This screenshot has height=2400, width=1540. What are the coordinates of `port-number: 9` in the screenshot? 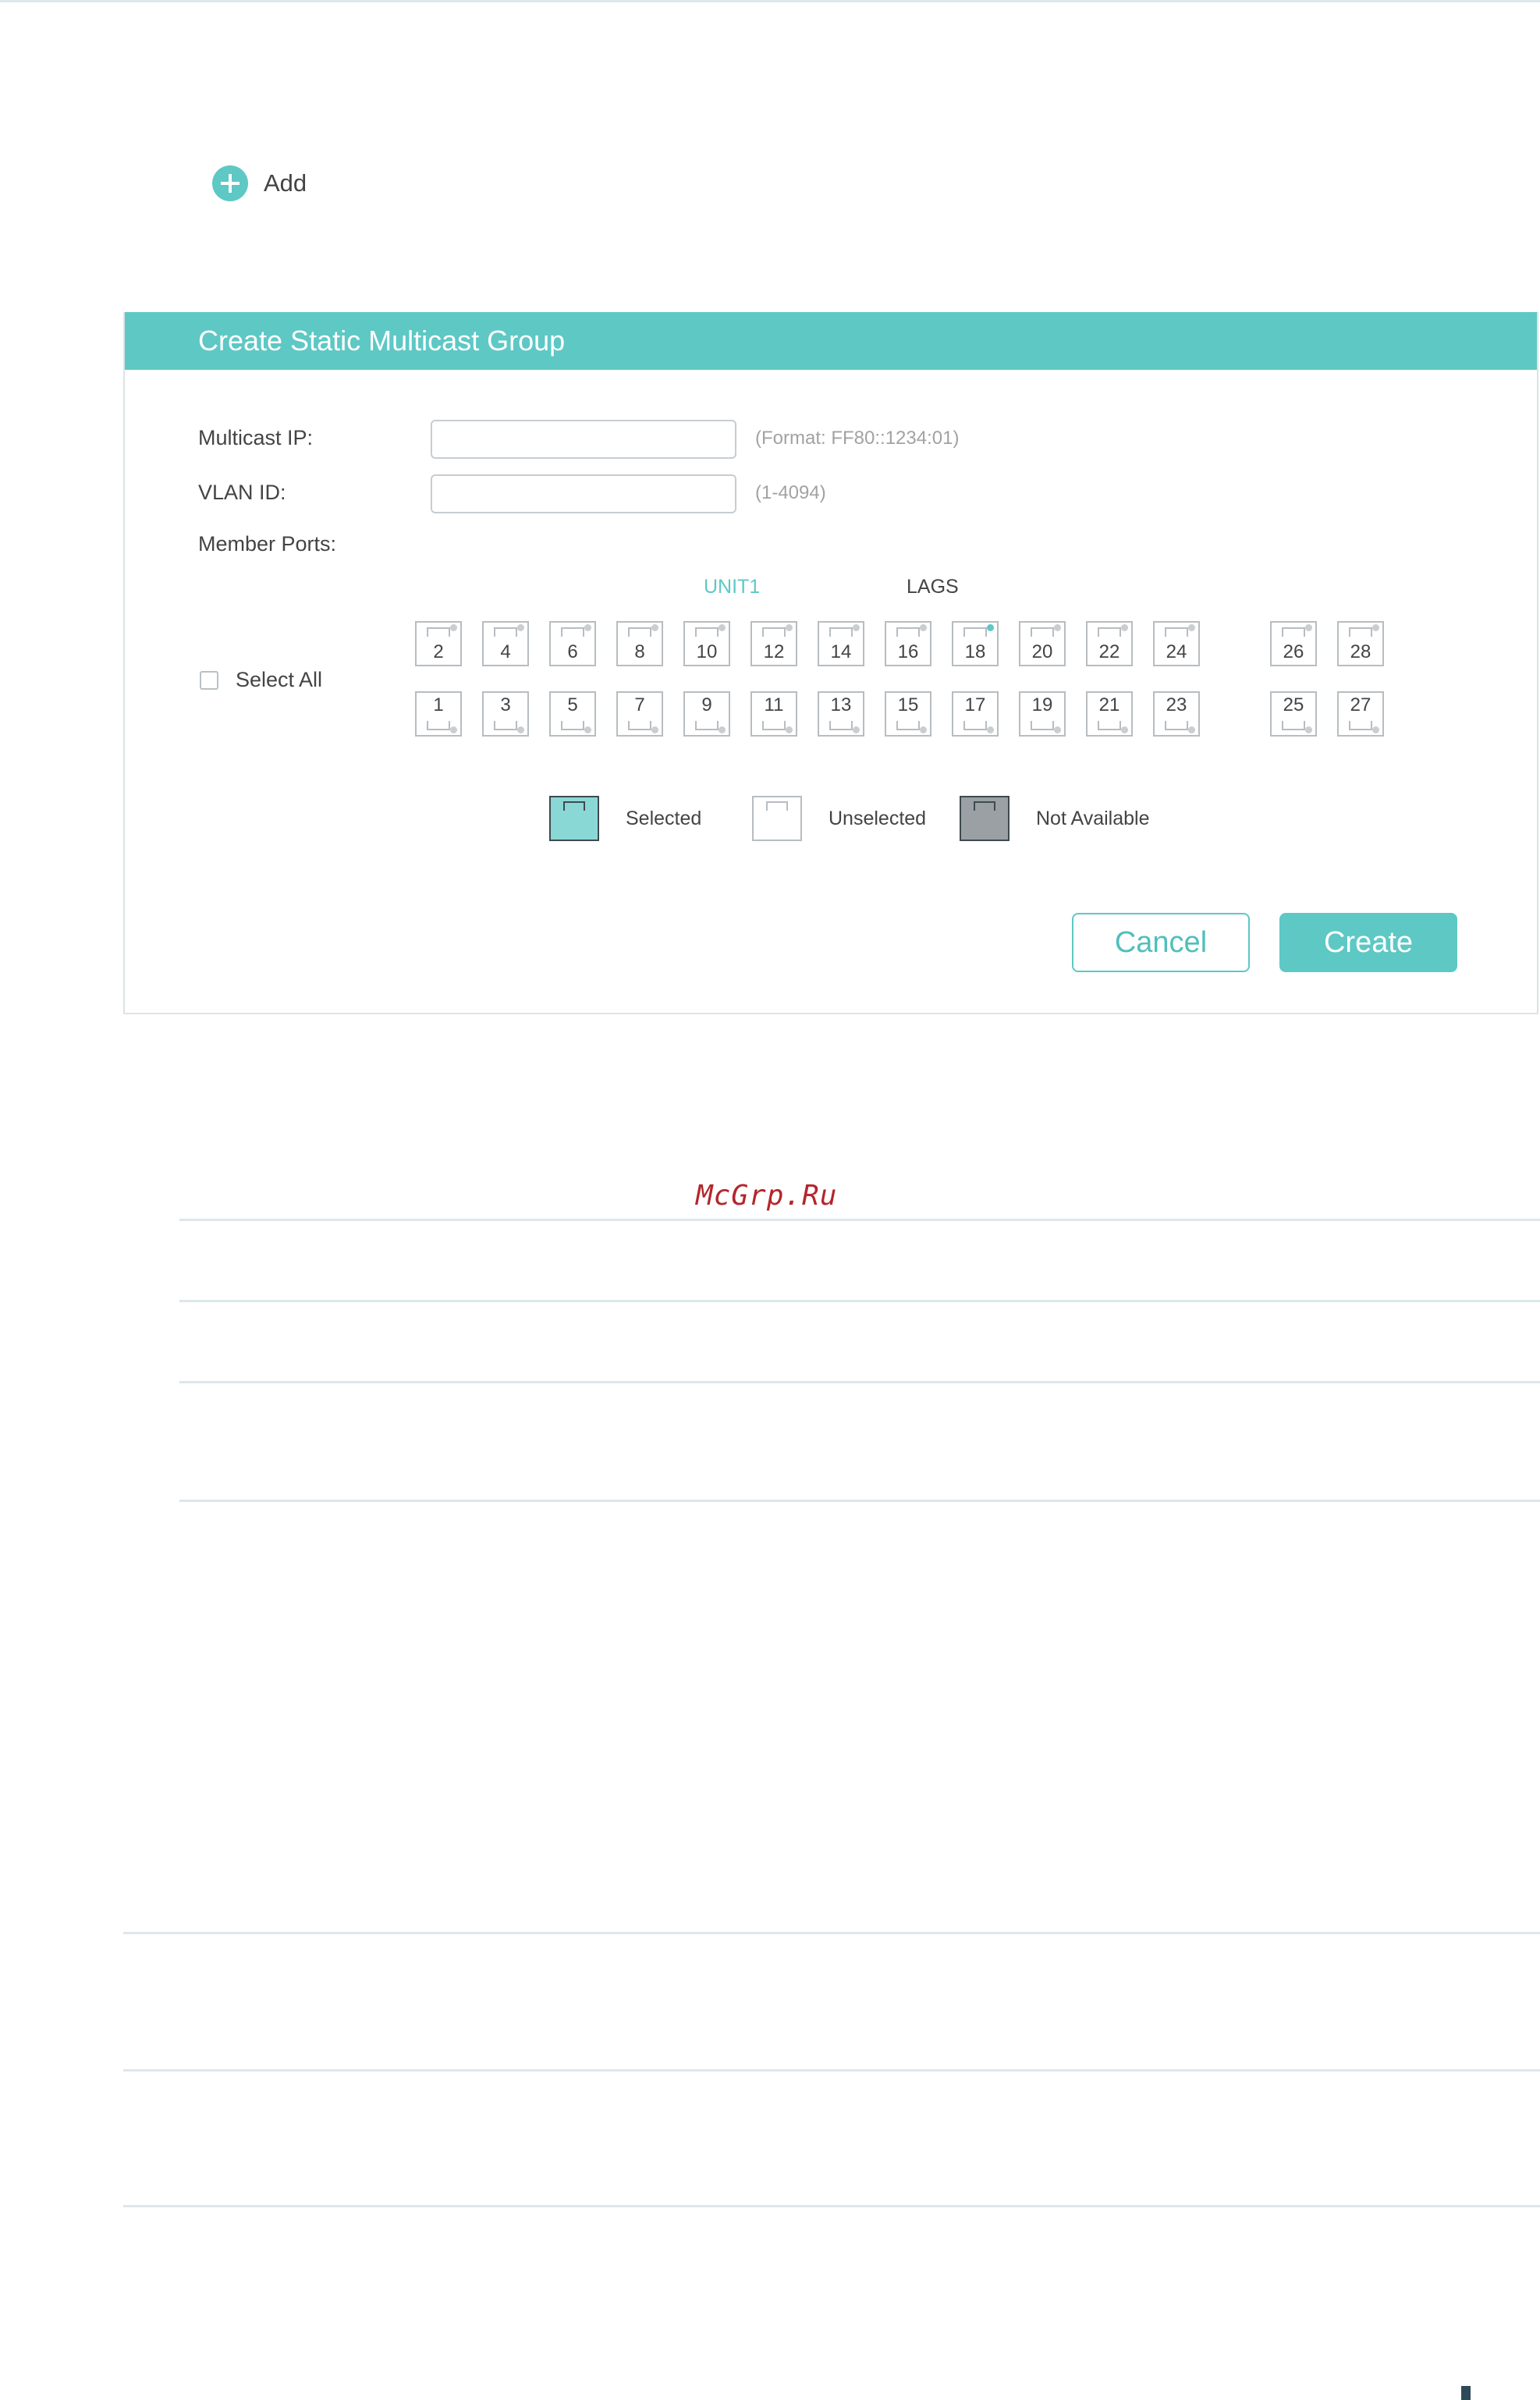 It's located at (706, 704).